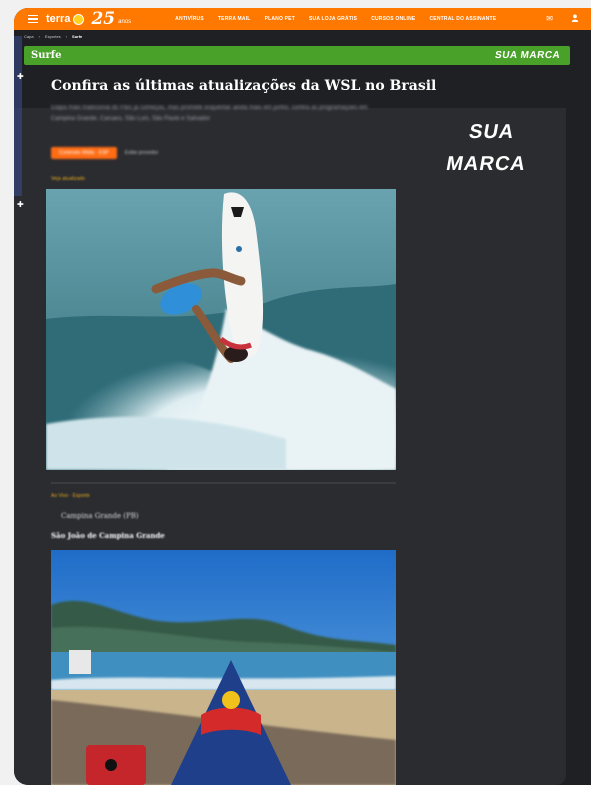 The height and width of the screenshot is (785, 591). What do you see at coordinates (77, 36) in the screenshot?
I see `breadcrumb-surfe: Surfe` at bounding box center [77, 36].